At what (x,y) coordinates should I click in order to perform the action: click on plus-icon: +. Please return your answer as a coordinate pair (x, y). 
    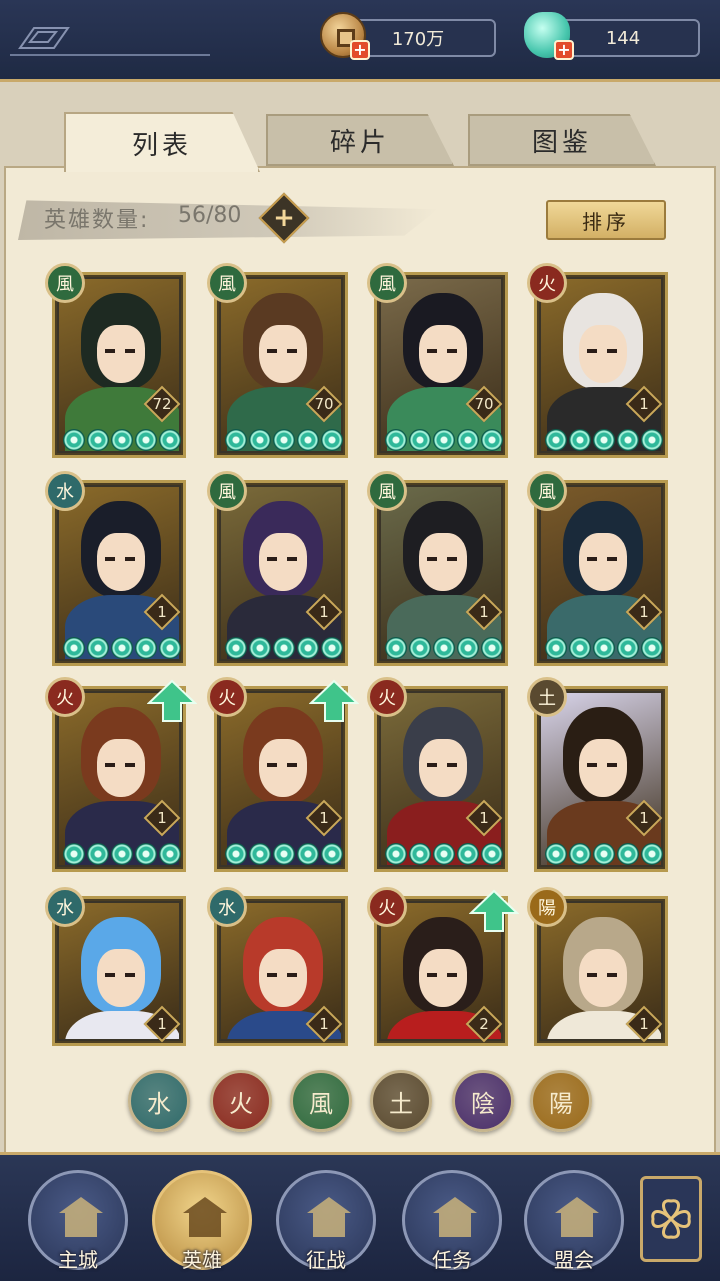
    Looking at the image, I should click on (284, 218).